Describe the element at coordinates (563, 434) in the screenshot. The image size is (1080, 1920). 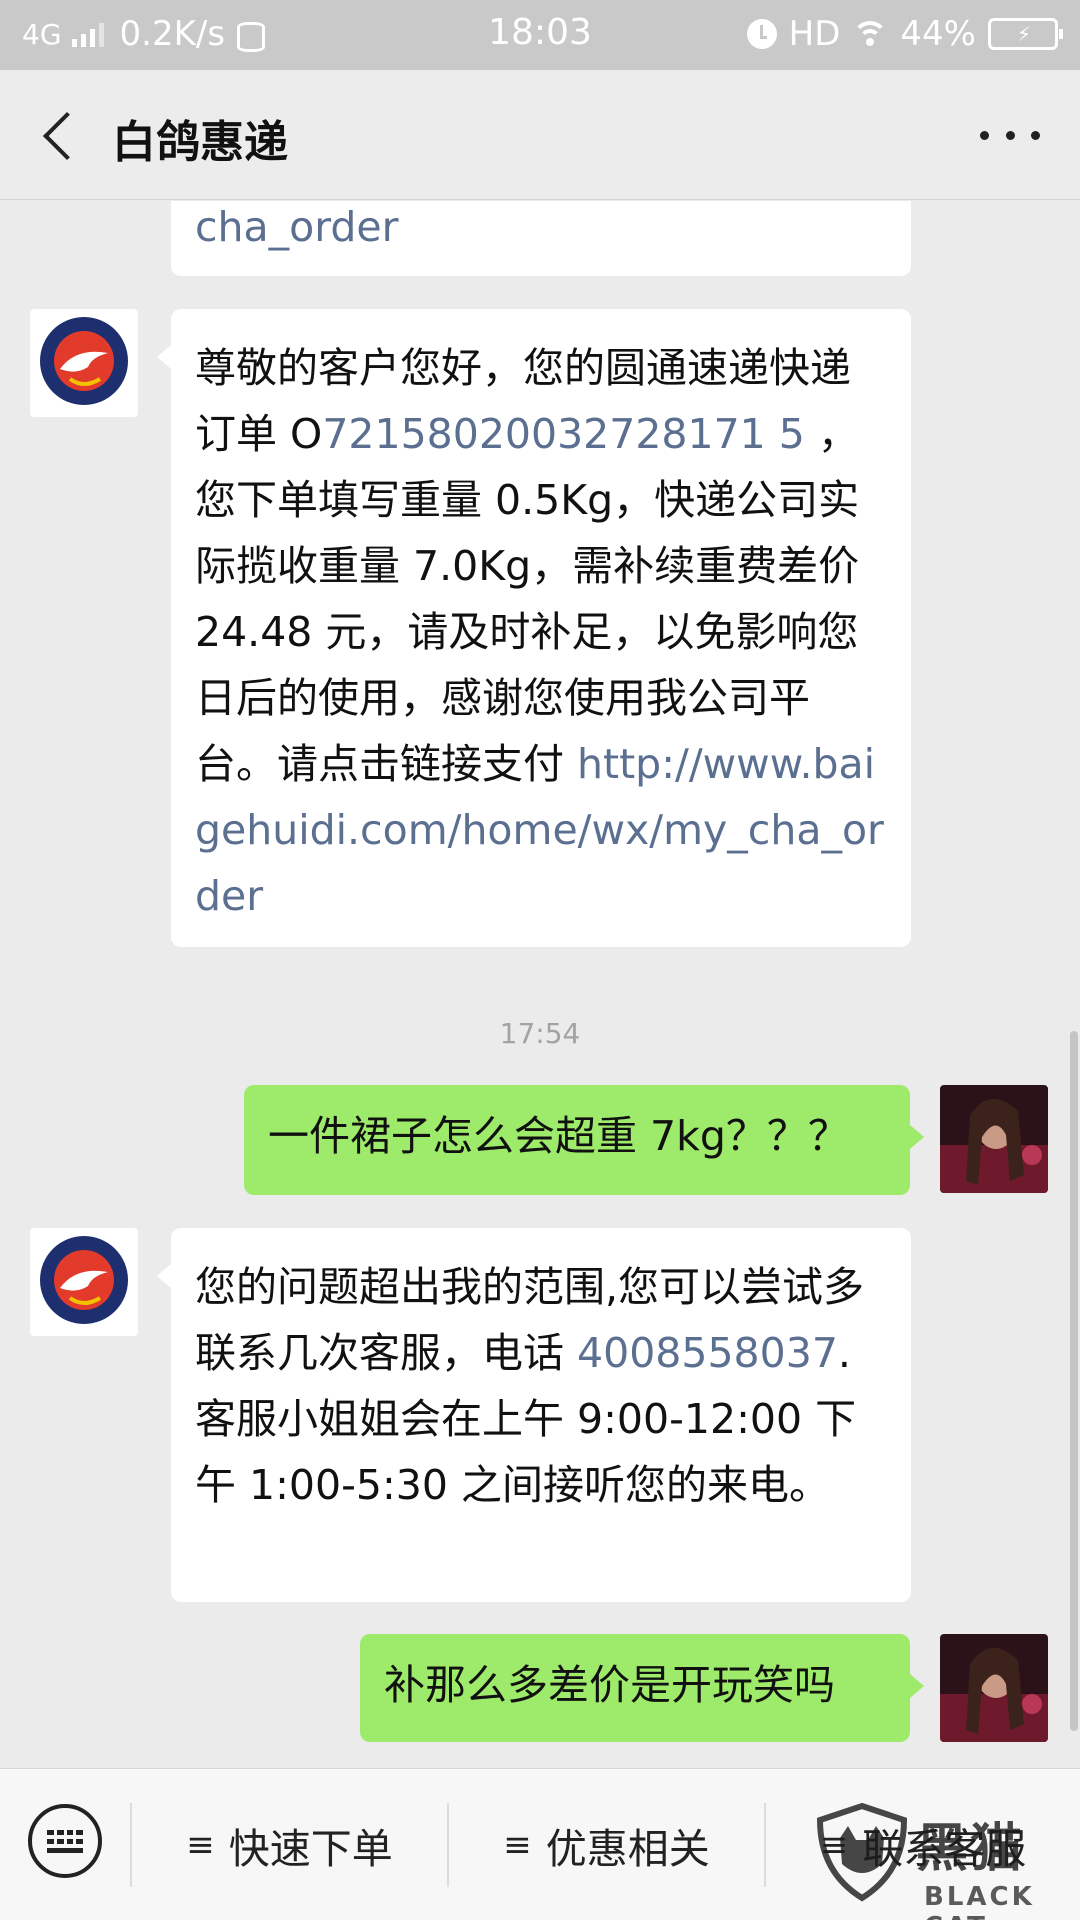
I see `order-number-link: 72158020032728171 5` at that location.